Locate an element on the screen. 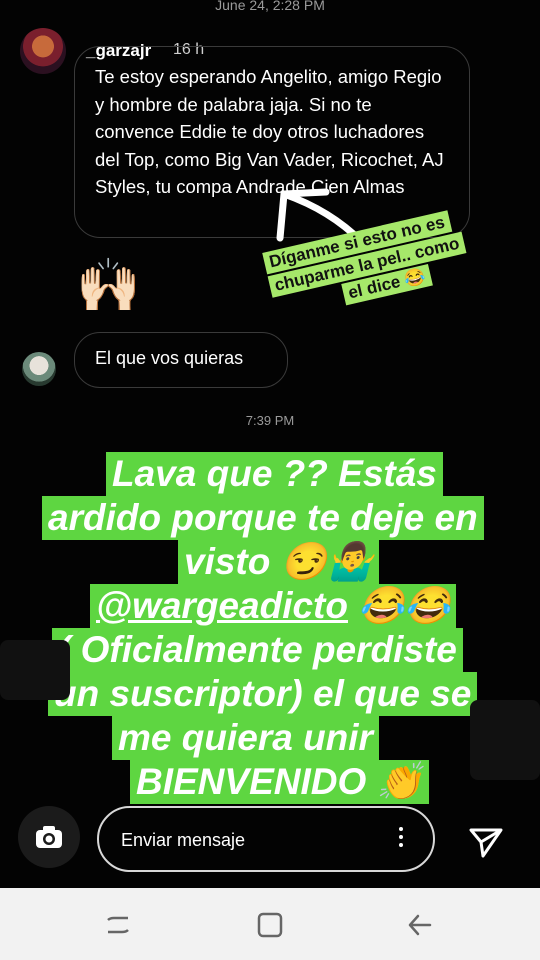  back-arrow-icon is located at coordinates (420, 925).